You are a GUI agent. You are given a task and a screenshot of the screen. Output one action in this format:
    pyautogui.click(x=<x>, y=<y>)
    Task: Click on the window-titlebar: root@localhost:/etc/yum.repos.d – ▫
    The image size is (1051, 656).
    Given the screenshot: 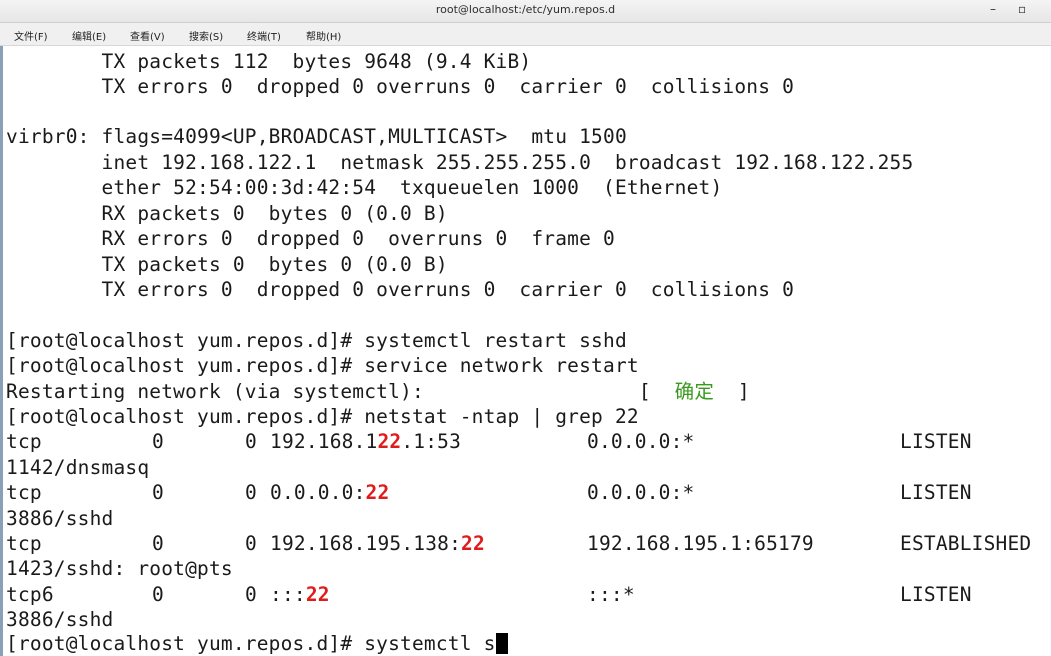 What is the action you would take?
    pyautogui.click(x=525, y=11)
    